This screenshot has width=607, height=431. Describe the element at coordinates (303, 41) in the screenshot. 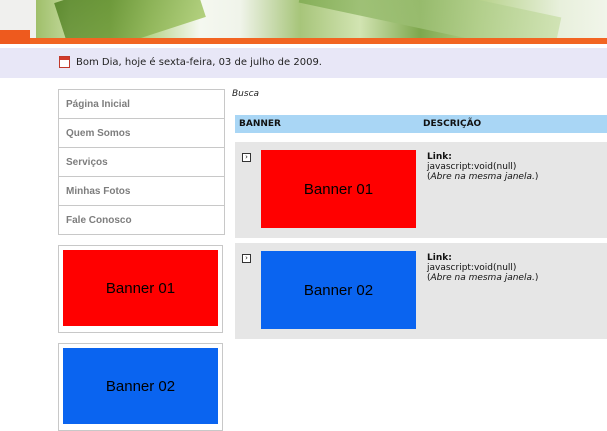

I see `header-accent-bar` at that location.